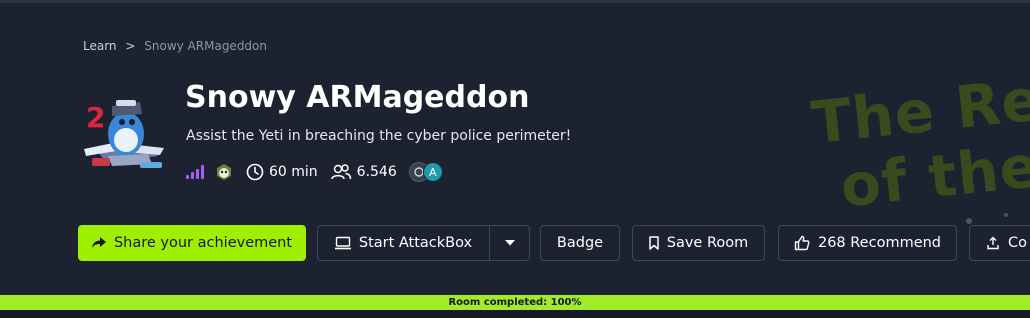 The image size is (1030, 318). What do you see at coordinates (357, 97) in the screenshot?
I see `page-title: Snowy ARMageddon` at bounding box center [357, 97].